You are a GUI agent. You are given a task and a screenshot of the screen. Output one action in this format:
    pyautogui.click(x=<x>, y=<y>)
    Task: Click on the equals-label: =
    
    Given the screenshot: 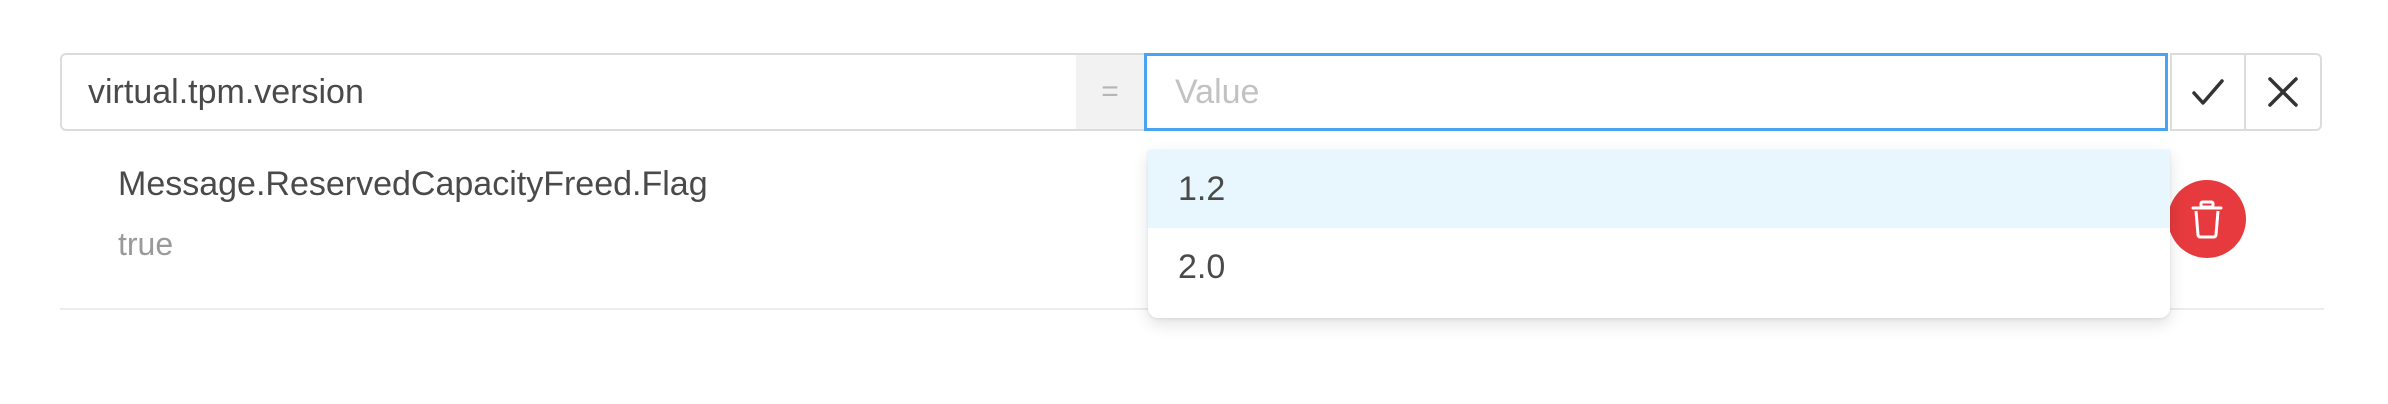 What is the action you would take?
    pyautogui.click(x=1110, y=91)
    